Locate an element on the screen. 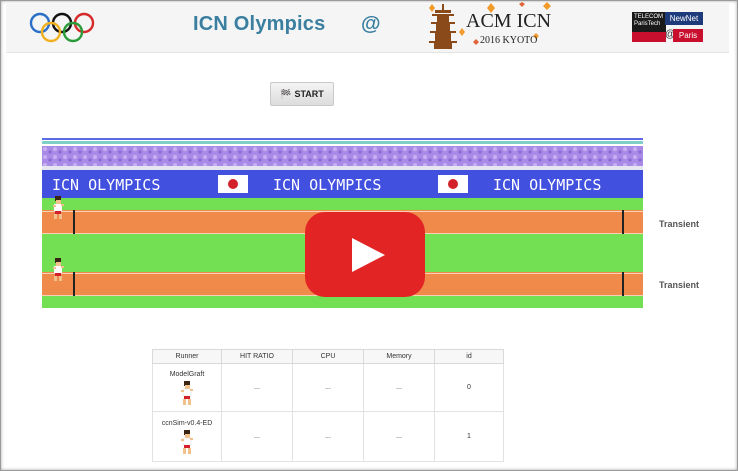 This screenshot has width=738, height=471. runner-cell: ccnSim-v0.4-ED is located at coordinates (187, 436).